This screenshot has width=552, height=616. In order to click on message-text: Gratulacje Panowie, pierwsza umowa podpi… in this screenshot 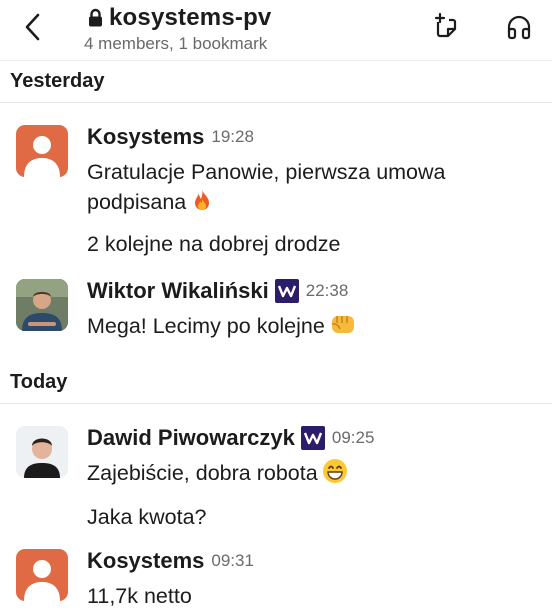, I will do `click(307, 187)`.